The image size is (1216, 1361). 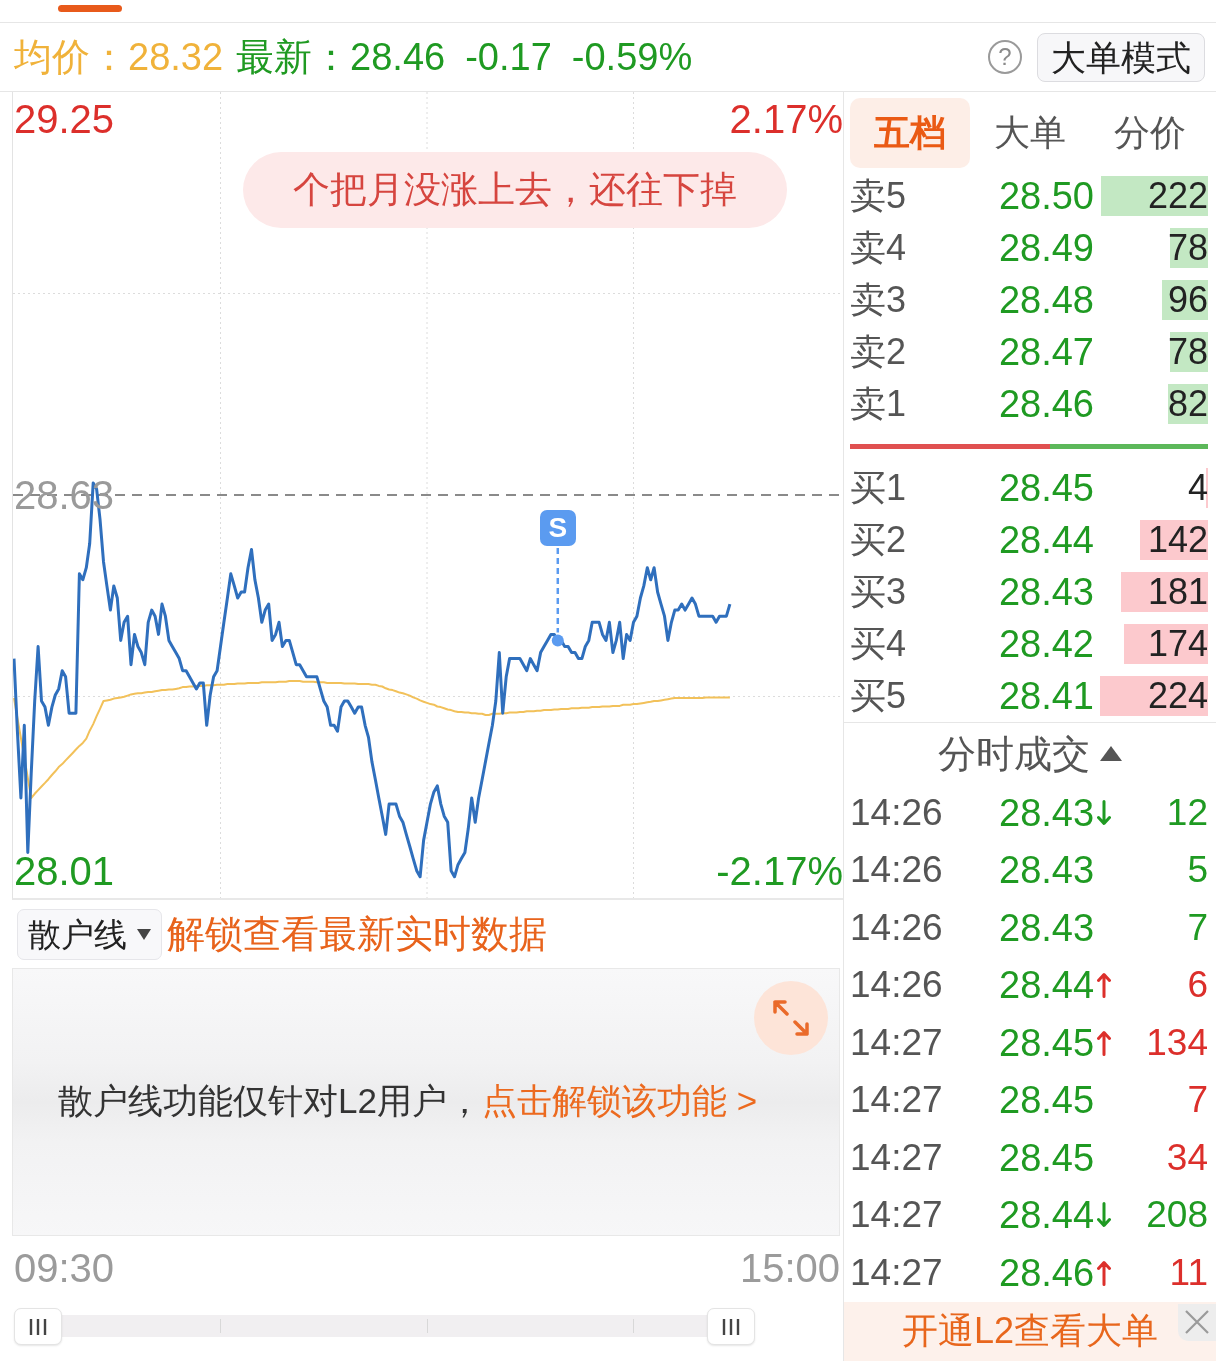 What do you see at coordinates (1030, 133) in the screenshot?
I see `tab: 大单` at bounding box center [1030, 133].